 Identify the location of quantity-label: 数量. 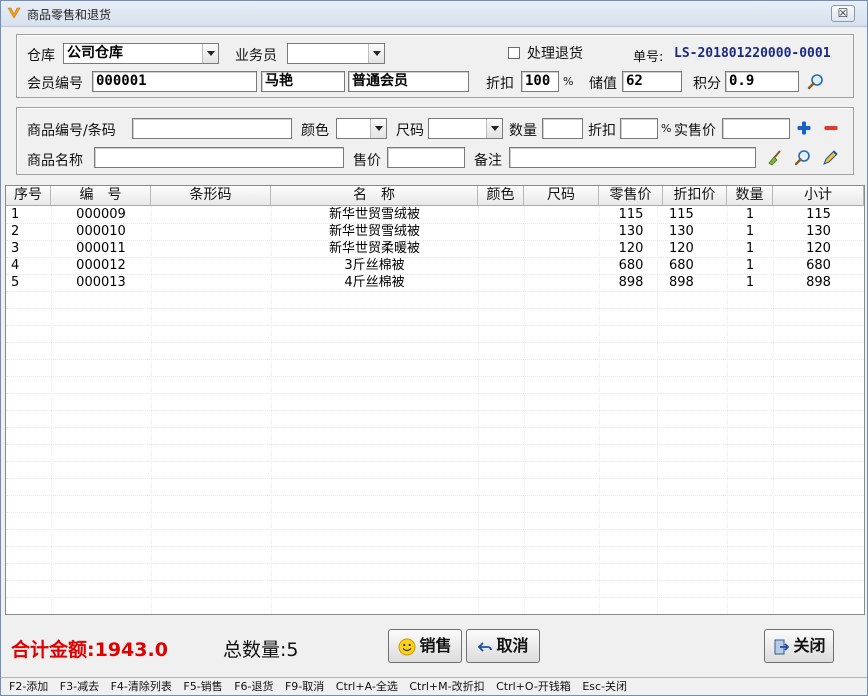
(523, 131).